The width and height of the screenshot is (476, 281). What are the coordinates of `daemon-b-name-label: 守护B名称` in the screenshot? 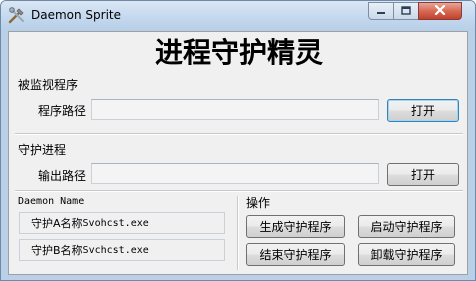 It's located at (57, 250).